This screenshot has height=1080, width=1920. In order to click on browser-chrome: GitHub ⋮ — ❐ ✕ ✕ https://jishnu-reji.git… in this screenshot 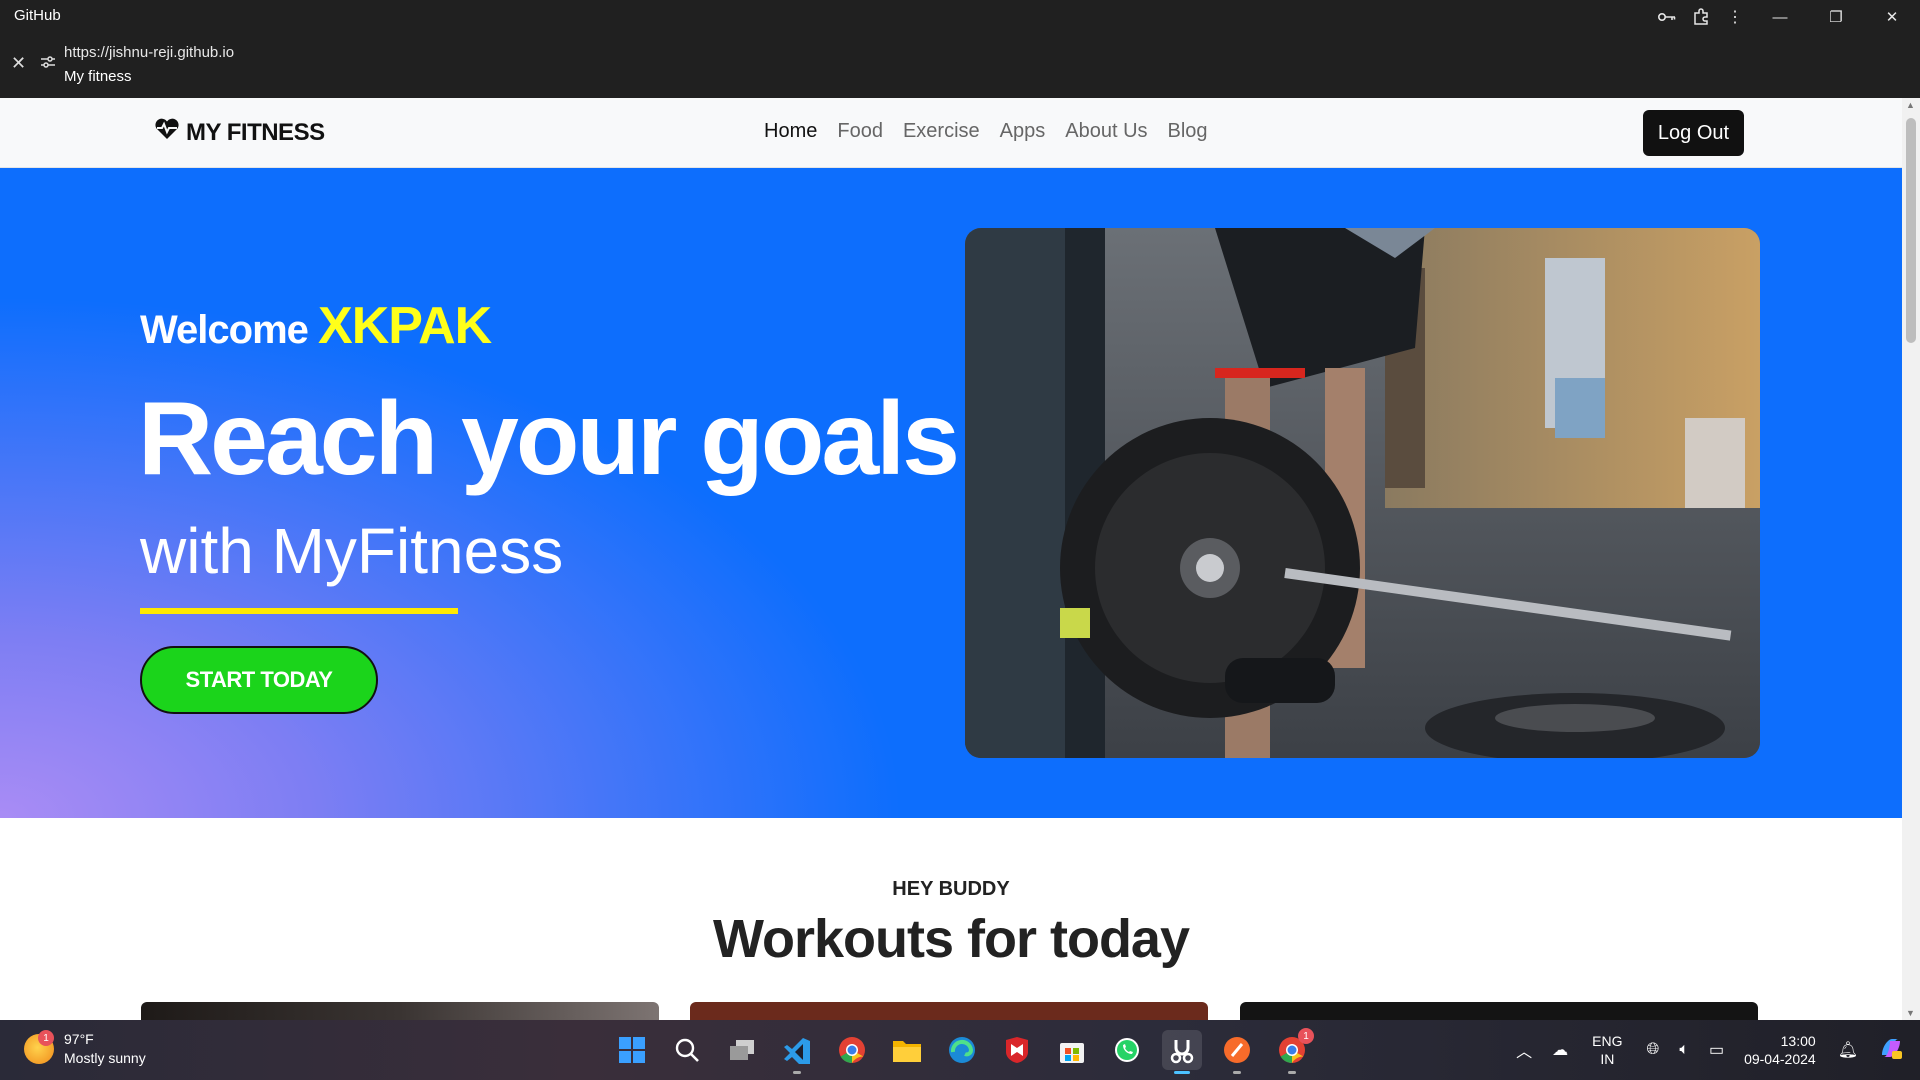, I will do `click(960, 49)`.